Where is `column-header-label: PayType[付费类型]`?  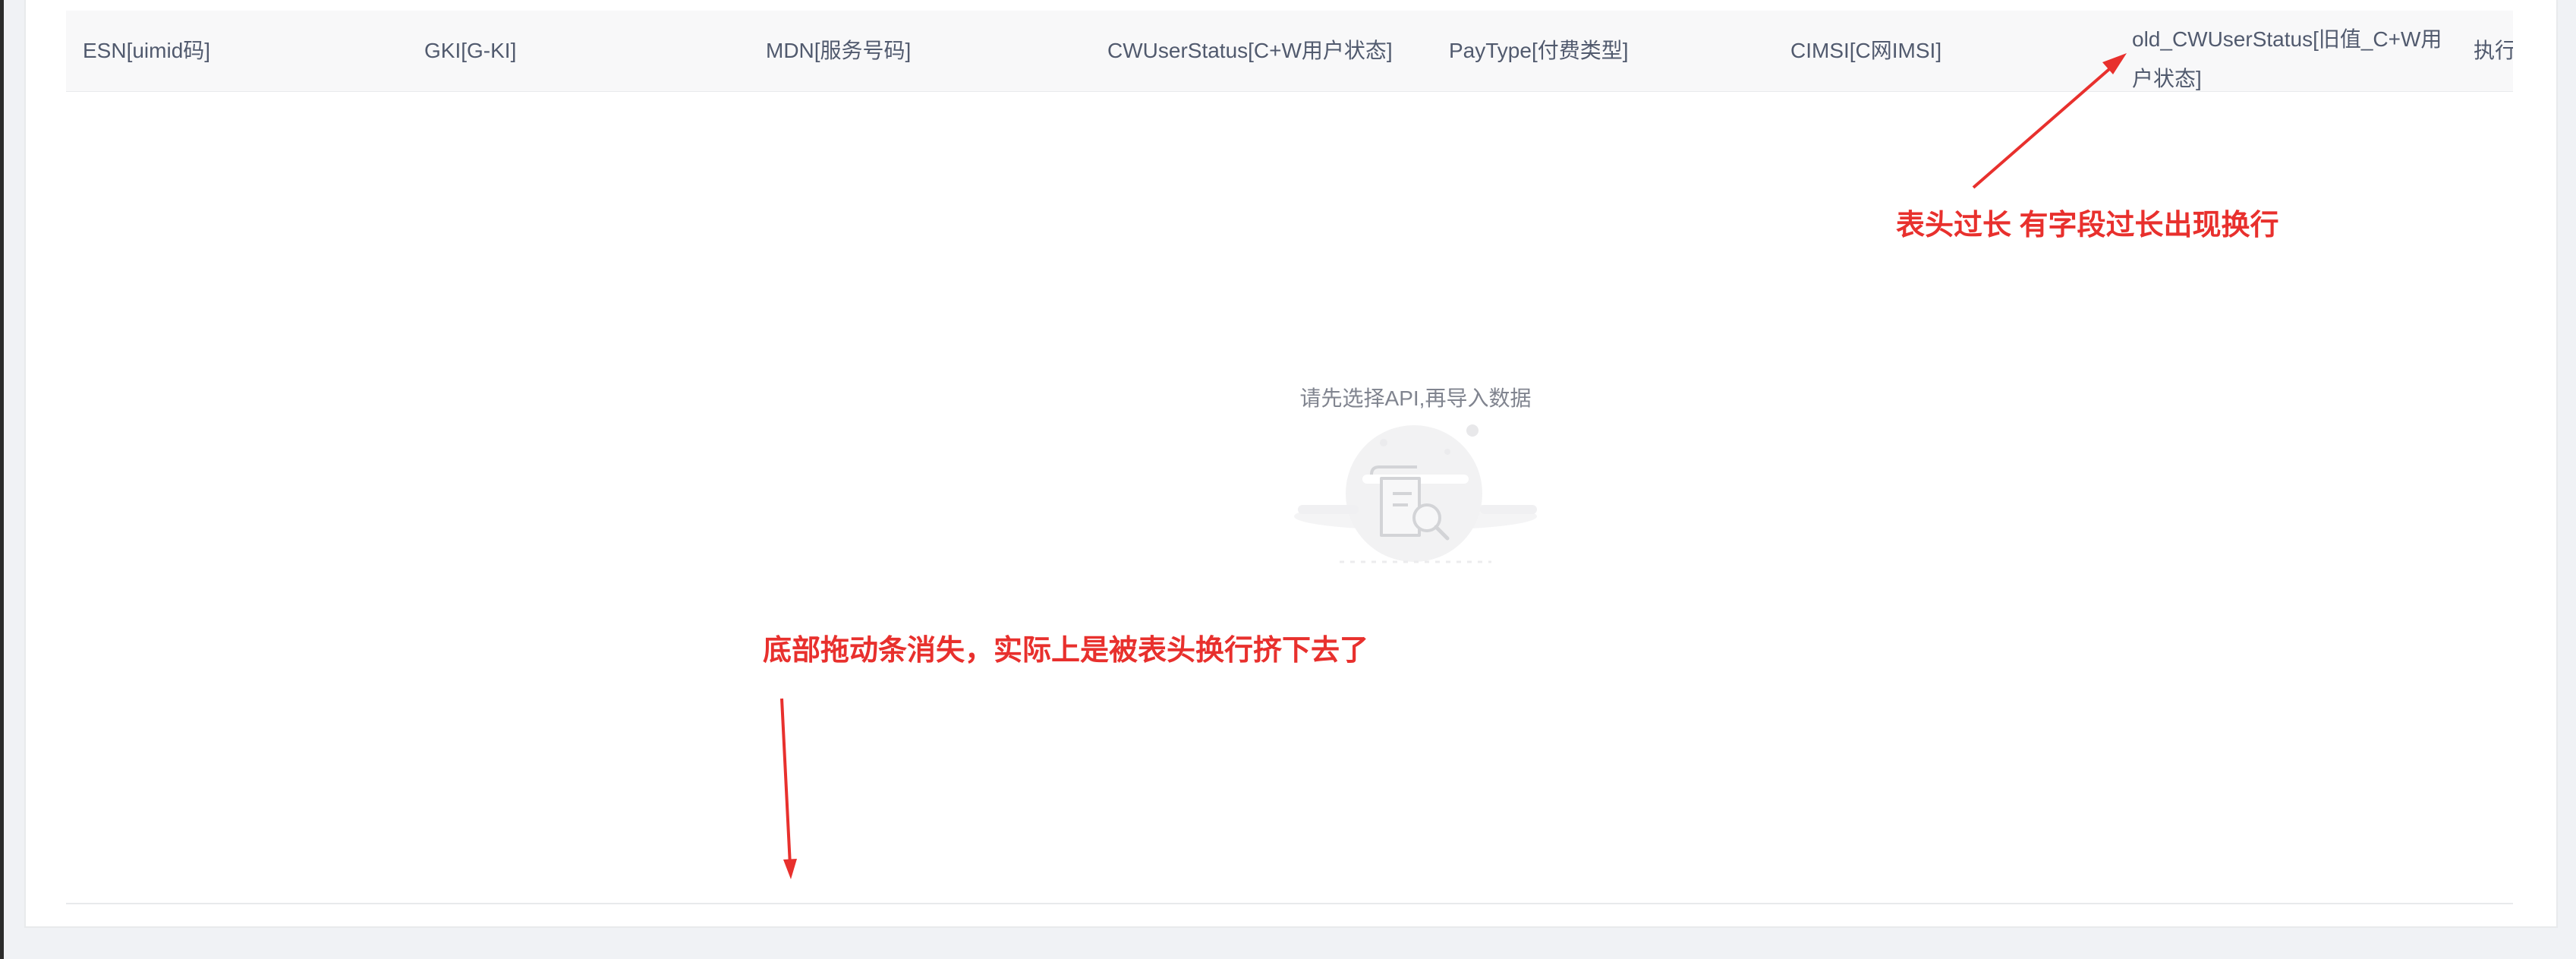
column-header-label: PayType[付费类型] is located at coordinates (1539, 51).